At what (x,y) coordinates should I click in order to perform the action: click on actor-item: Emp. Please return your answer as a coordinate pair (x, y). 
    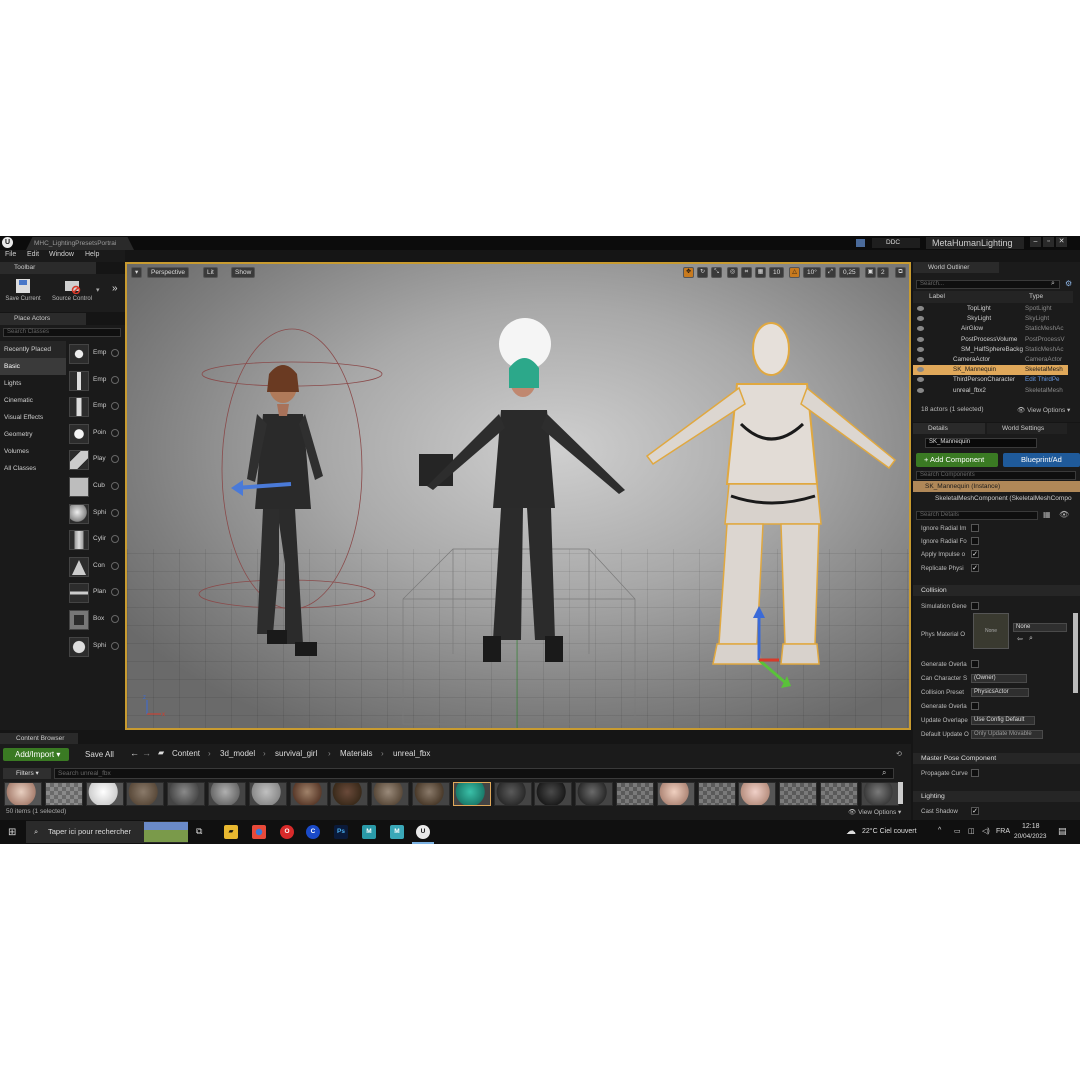
    Looking at the image, I should click on (96, 381).